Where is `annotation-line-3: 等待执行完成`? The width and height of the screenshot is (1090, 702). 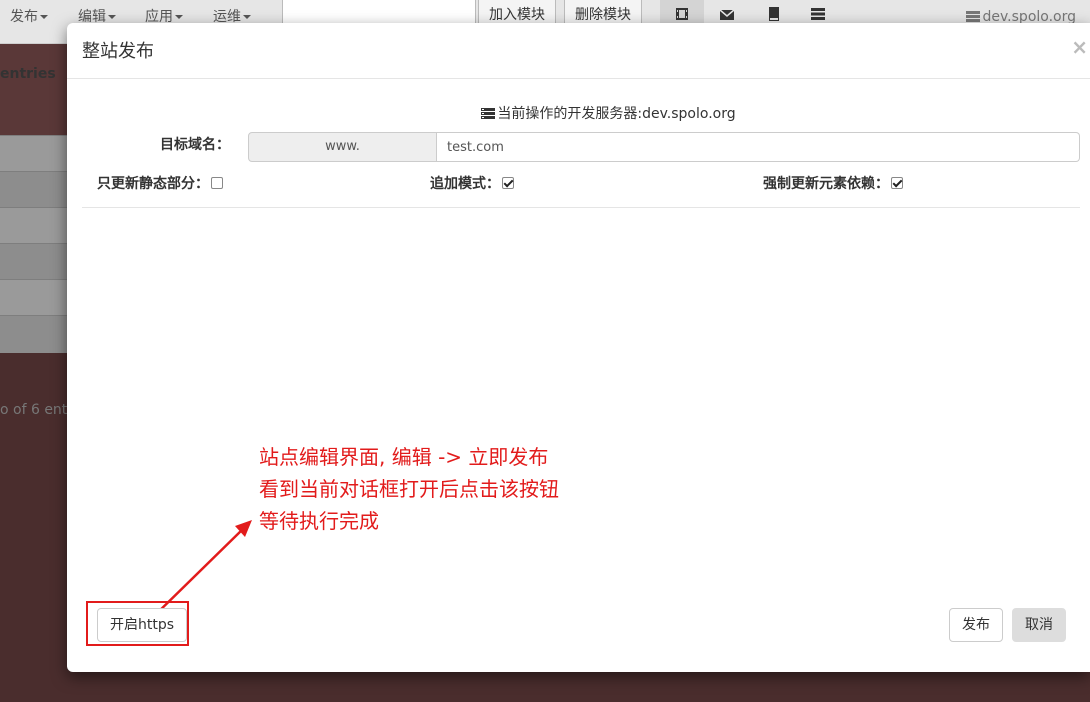 annotation-line-3: 等待执行完成 is located at coordinates (319, 521).